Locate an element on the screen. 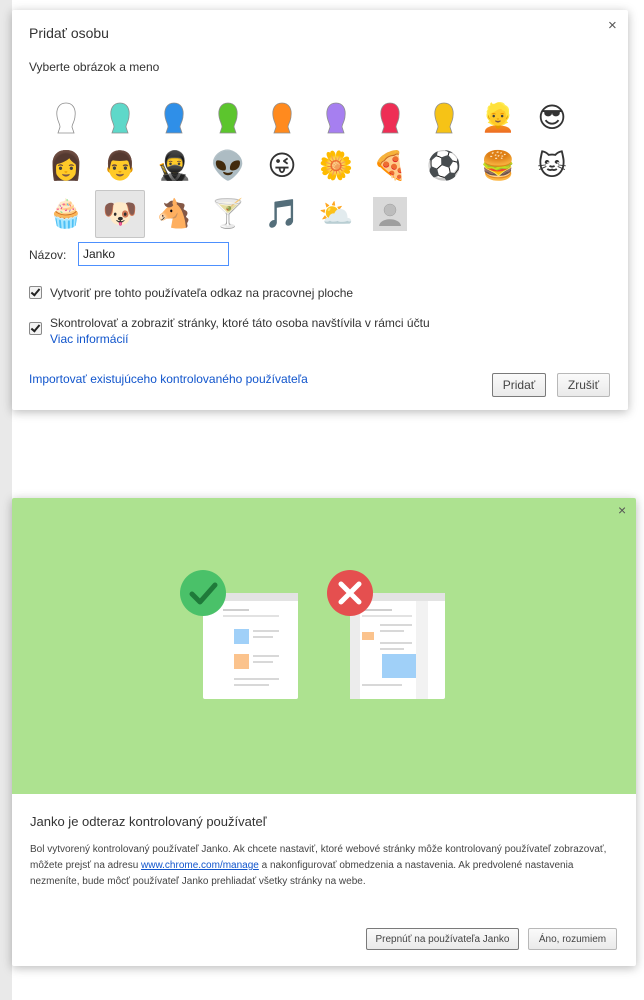 The height and width of the screenshot is (1000, 644). blocked-x-badge is located at coordinates (350, 593).